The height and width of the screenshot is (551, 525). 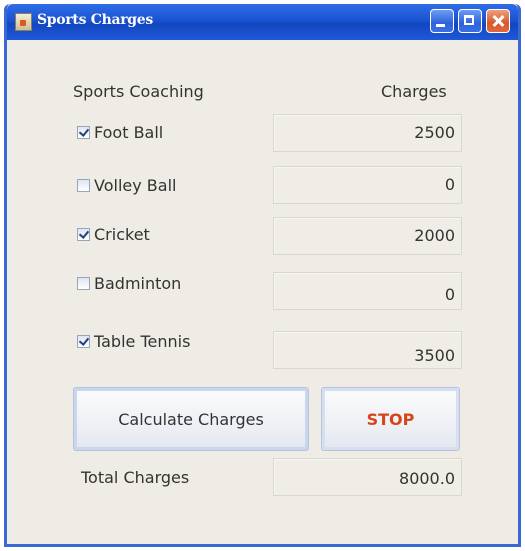 I want to click on charges-header: Charges, so click(x=414, y=91).